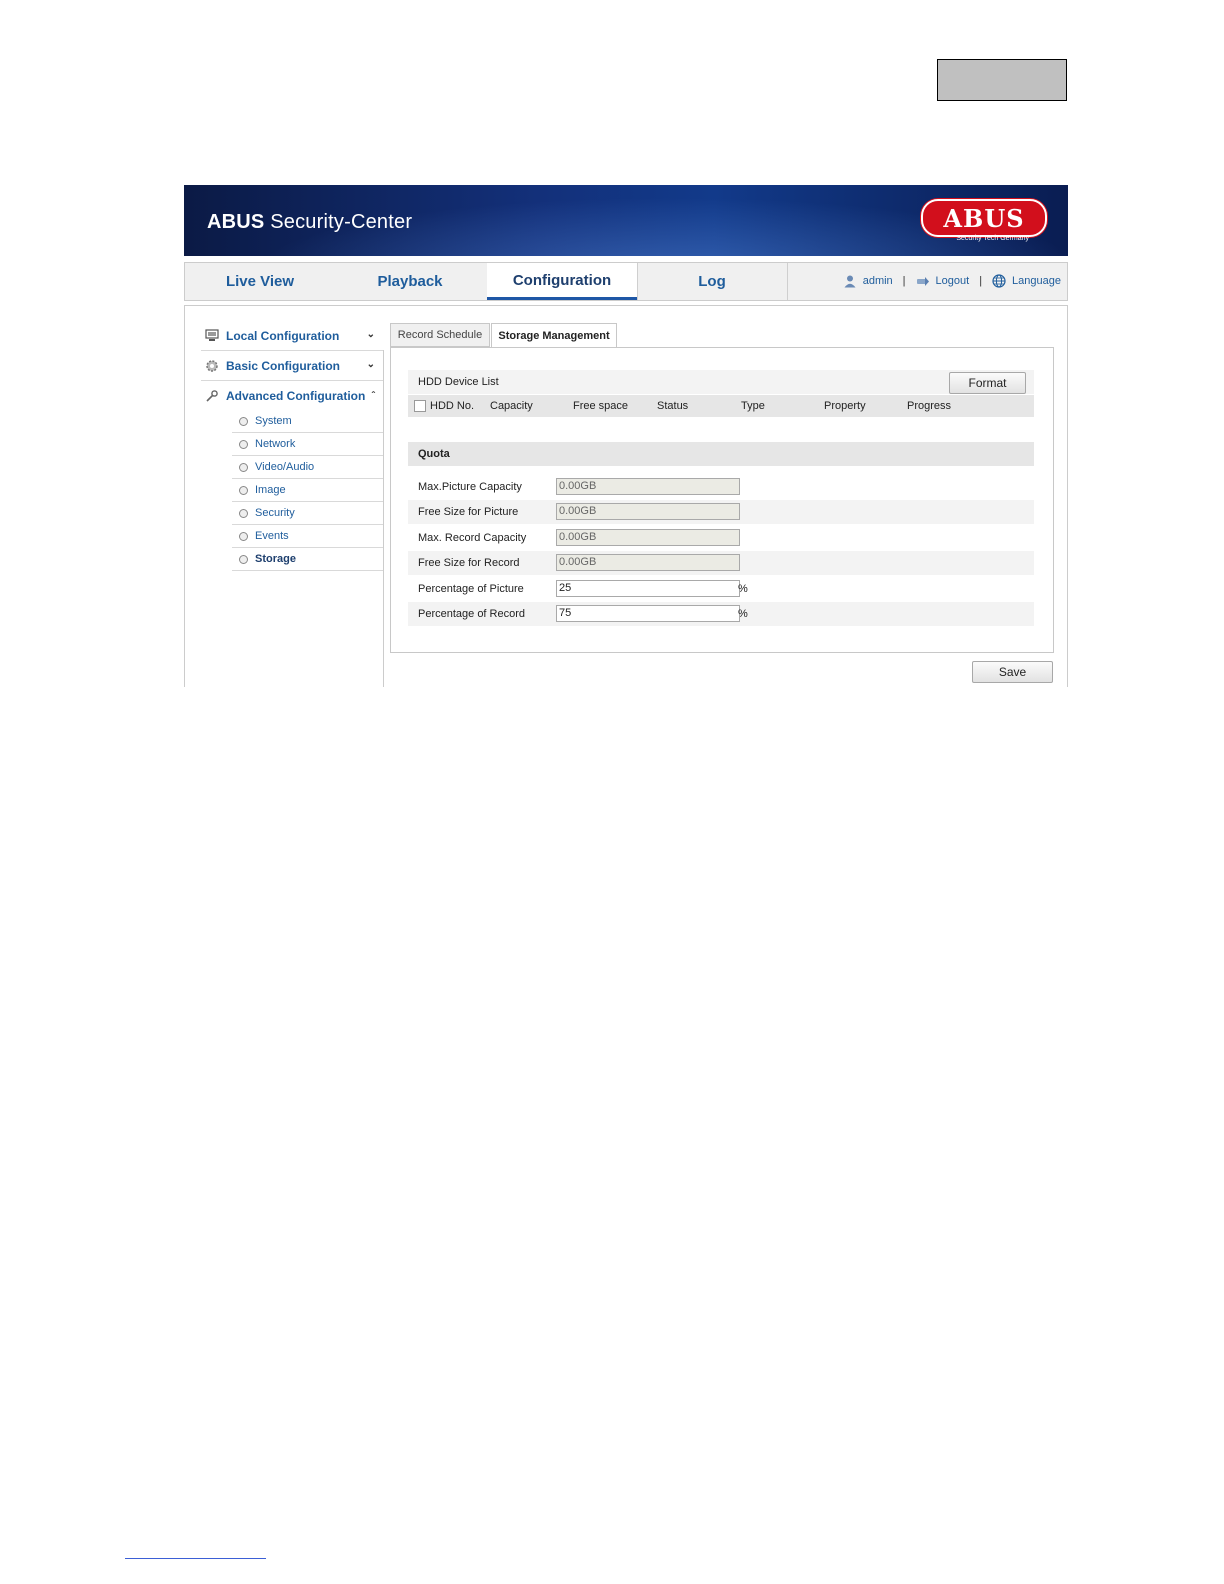 Image resolution: width=1224 pixels, height=1584 pixels. Describe the element at coordinates (984, 218) in the screenshot. I see `abus-logo: ABUS` at that location.